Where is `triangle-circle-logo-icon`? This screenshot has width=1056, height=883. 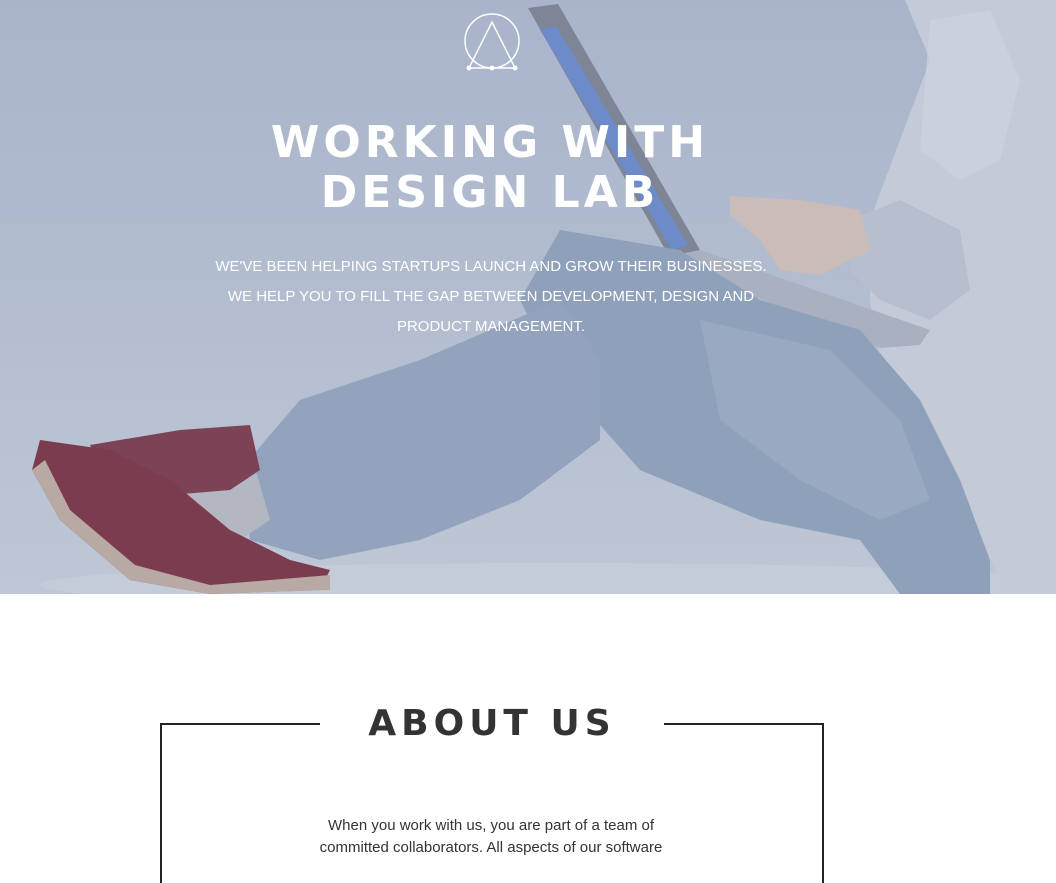
triangle-circle-logo-icon is located at coordinates (492, 42).